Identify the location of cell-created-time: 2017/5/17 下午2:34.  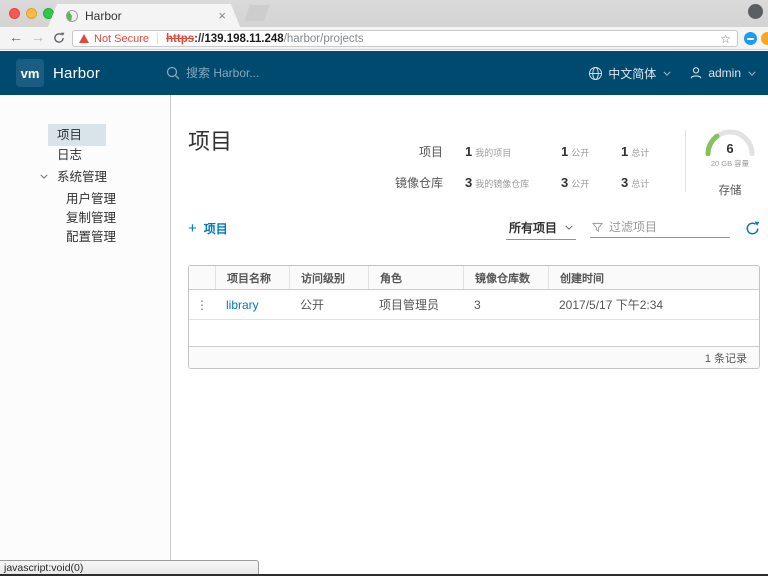
(611, 305).